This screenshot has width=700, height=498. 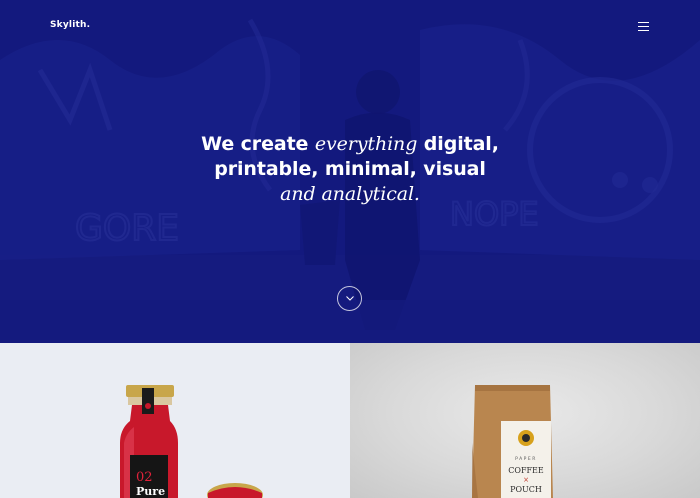 What do you see at coordinates (644, 25) in the screenshot?
I see `hamburger-icon` at bounding box center [644, 25].